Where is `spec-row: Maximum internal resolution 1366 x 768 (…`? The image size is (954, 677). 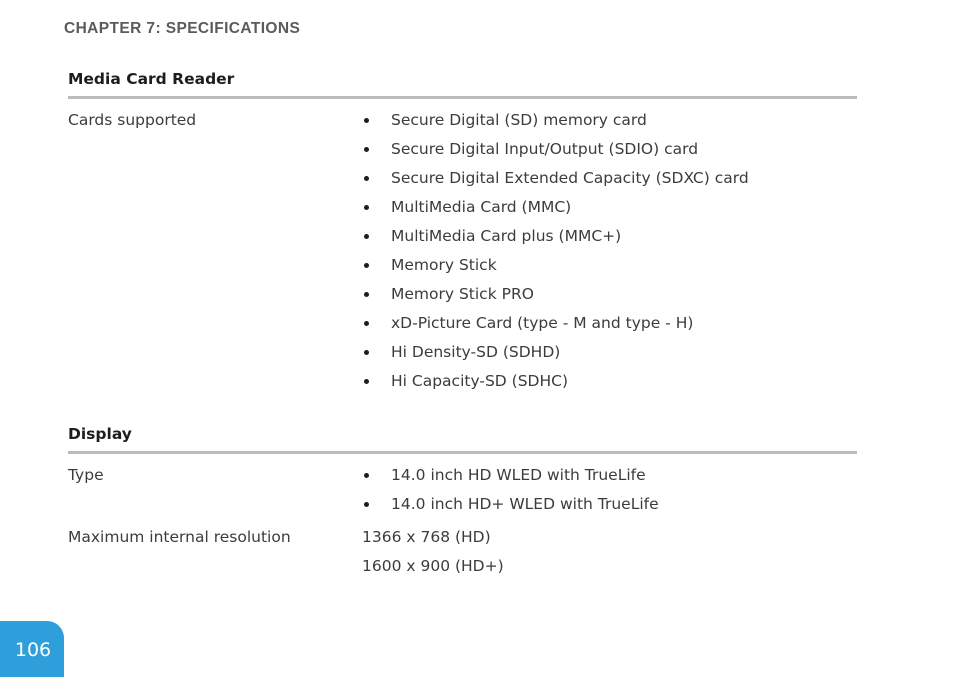 spec-row: Maximum internal resolution 1366 x 768 (… is located at coordinates (463, 552).